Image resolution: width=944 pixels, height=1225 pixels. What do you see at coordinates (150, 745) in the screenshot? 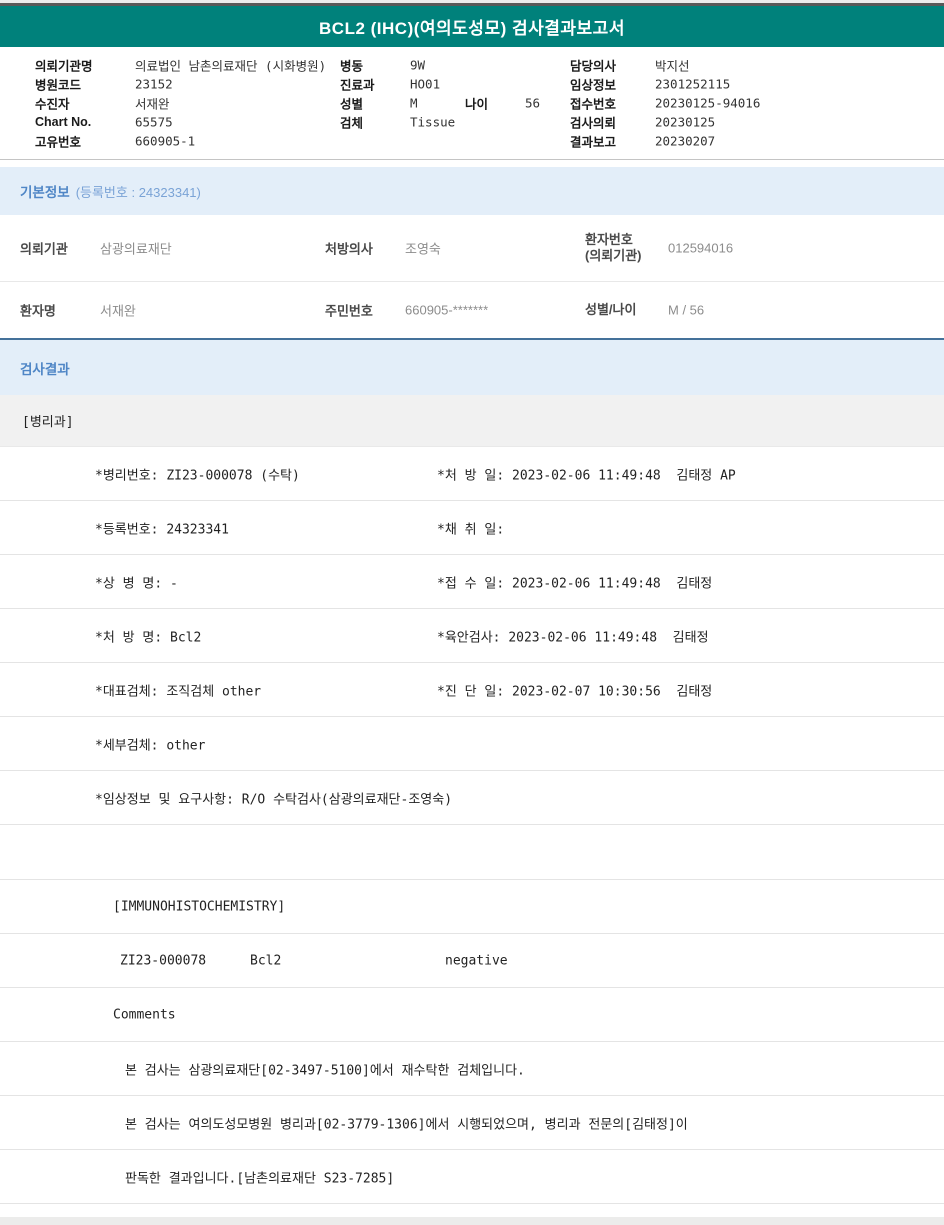
I see `result-left-text: *세부검체: other` at bounding box center [150, 745].